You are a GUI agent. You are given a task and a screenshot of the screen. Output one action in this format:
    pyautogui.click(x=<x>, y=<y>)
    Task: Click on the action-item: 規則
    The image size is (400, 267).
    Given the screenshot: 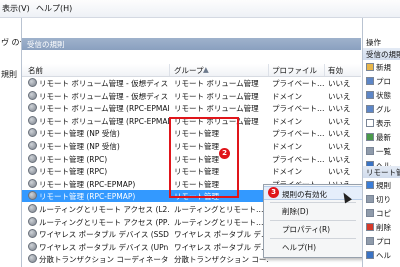 What is the action you would take?
    pyautogui.click(x=381, y=185)
    